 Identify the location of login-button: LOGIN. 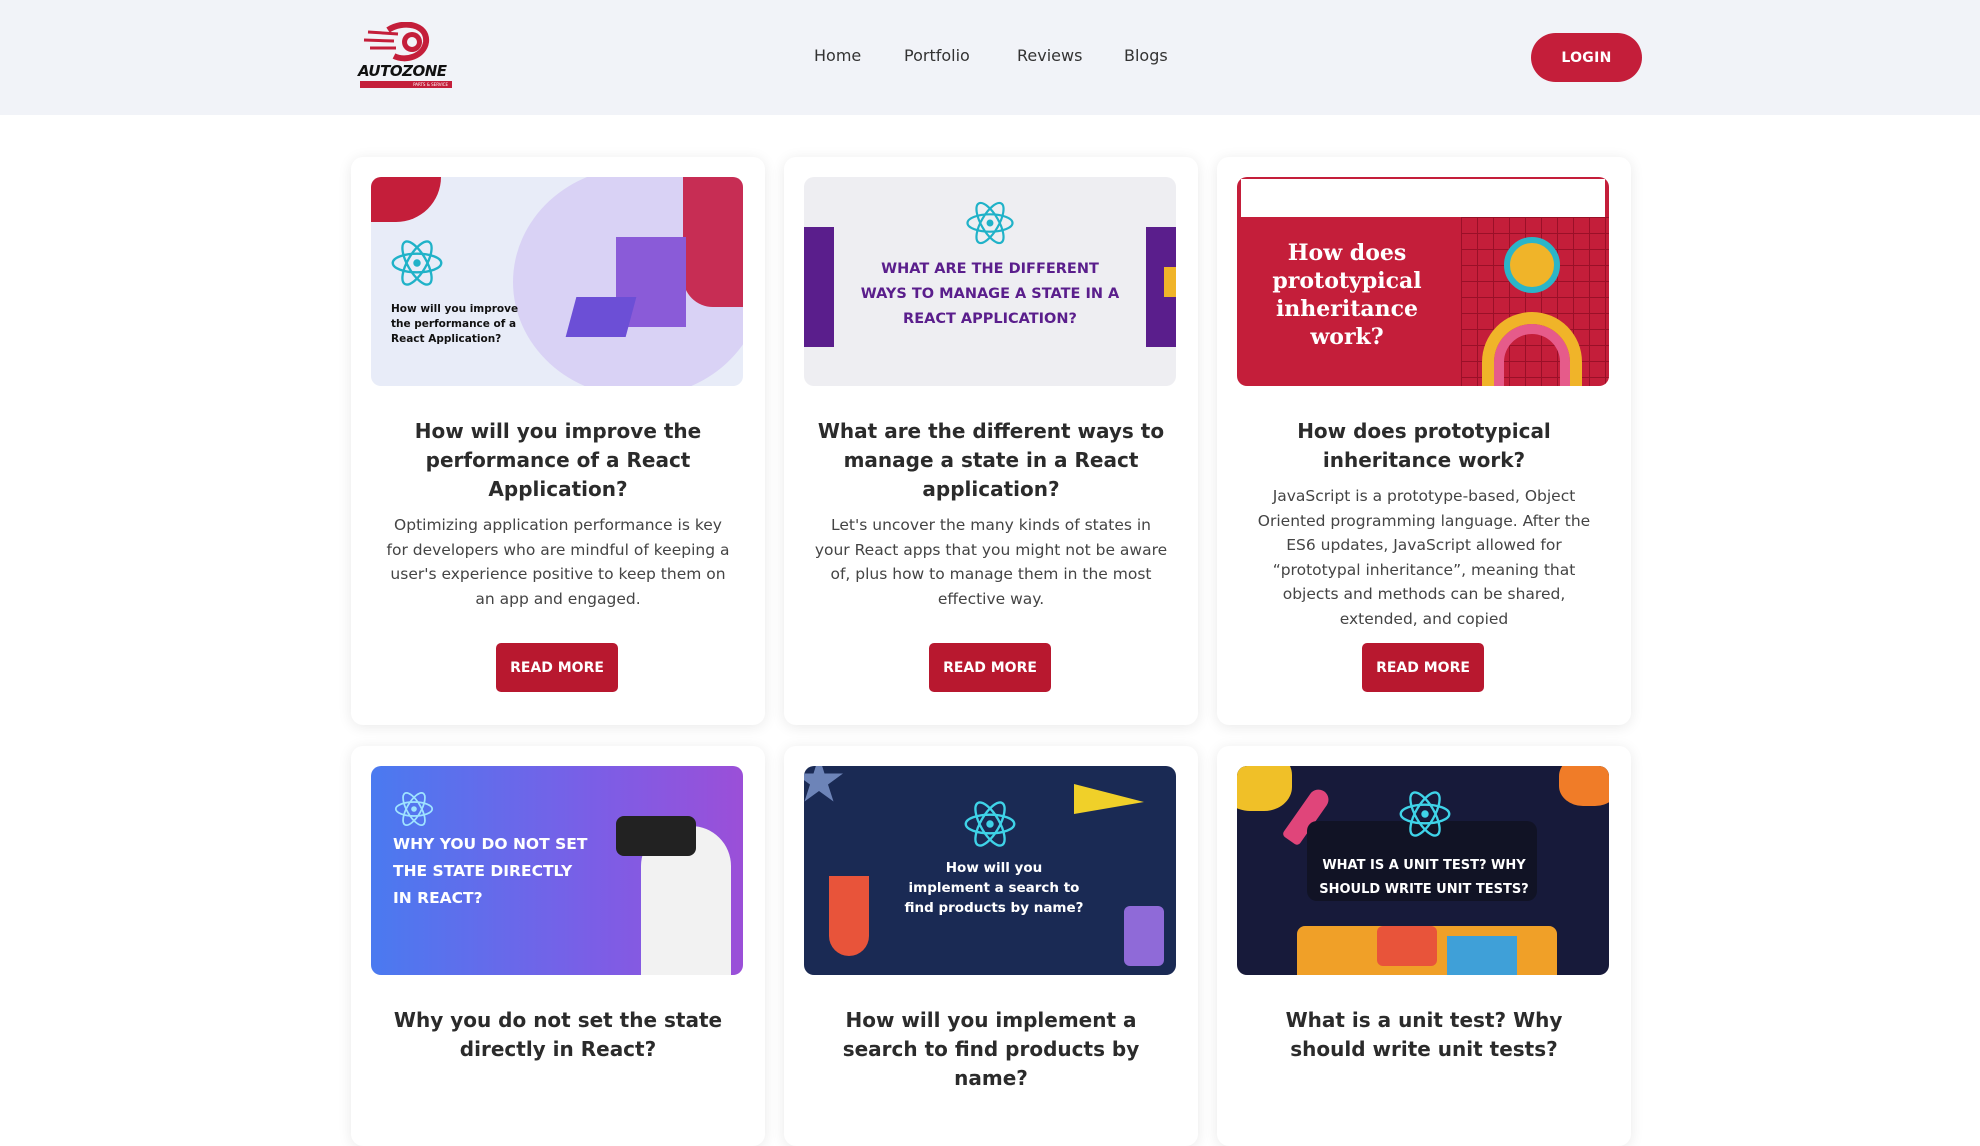
(1586, 57).